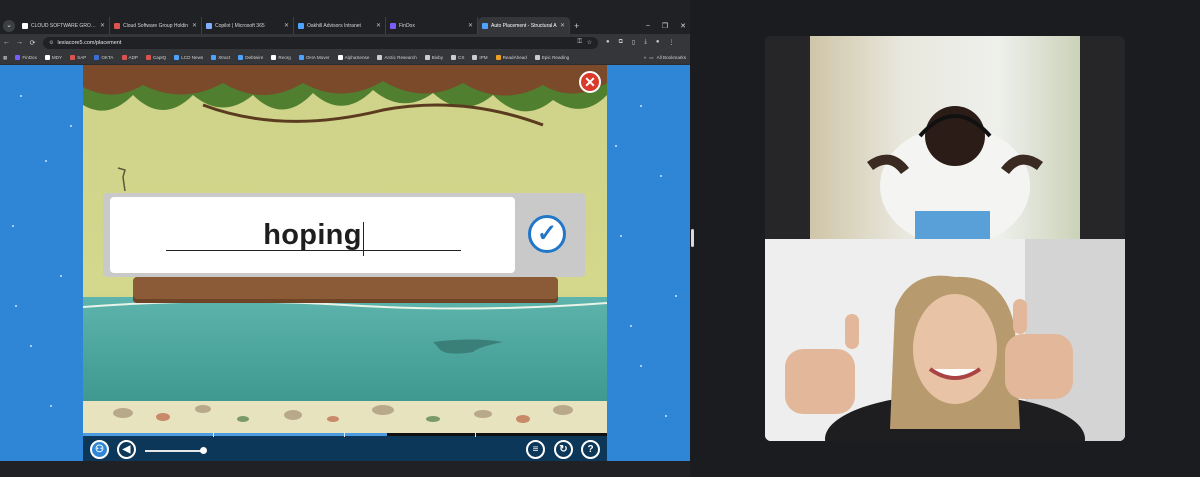 Image resolution: width=1200 pixels, height=477 pixels. Describe the element at coordinates (672, 42) in the screenshot. I see `menu-icon: ⋮` at that location.